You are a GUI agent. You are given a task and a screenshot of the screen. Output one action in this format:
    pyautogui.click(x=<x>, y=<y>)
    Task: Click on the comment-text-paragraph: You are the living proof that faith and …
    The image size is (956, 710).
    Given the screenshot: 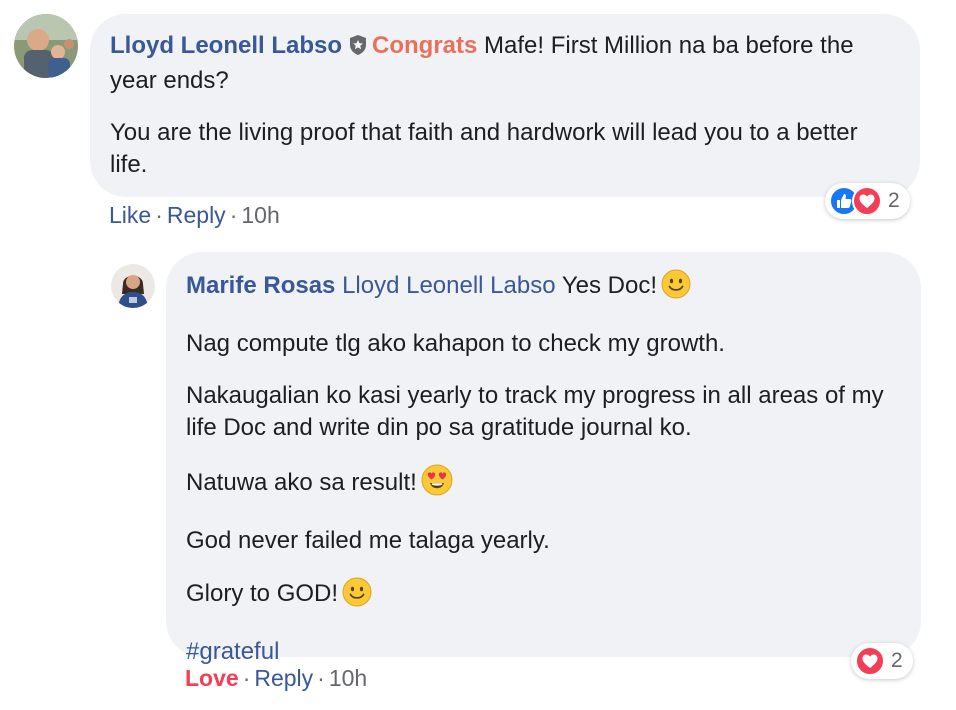 What is the action you would take?
    pyautogui.click(x=484, y=148)
    